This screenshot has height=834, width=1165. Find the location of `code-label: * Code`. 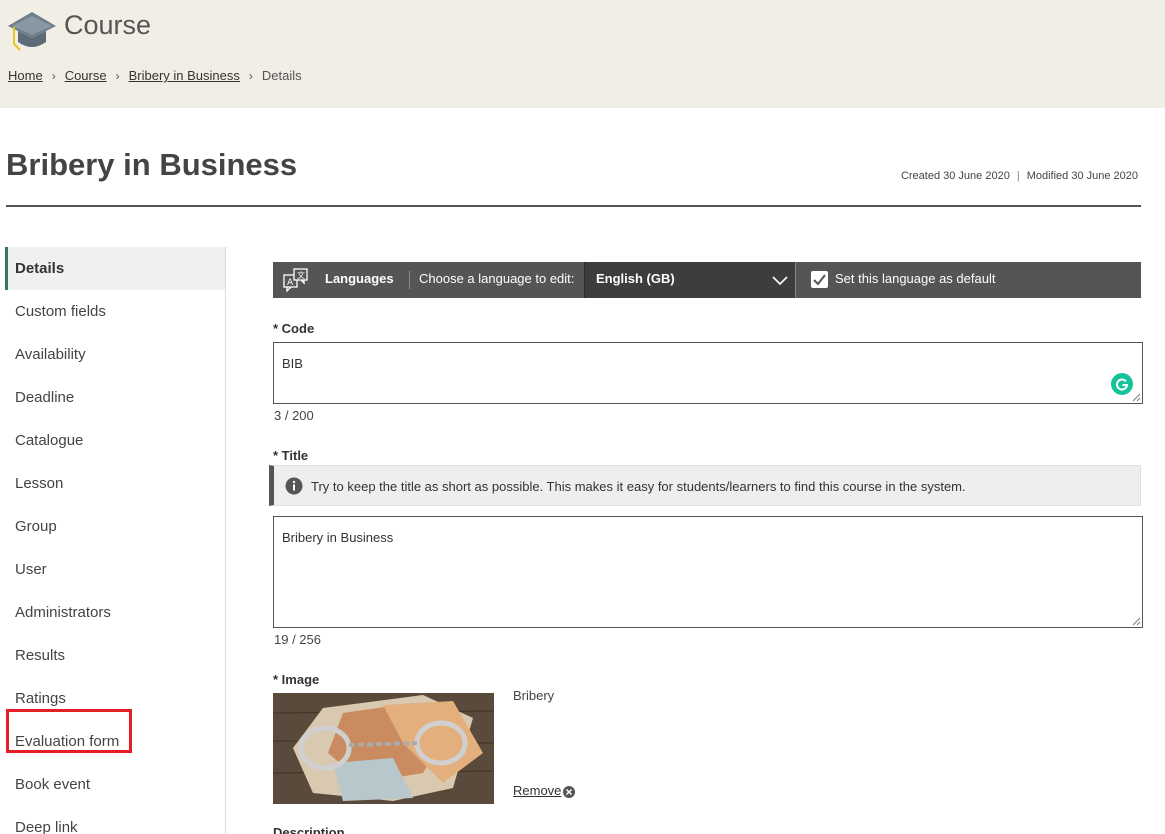

code-label: * Code is located at coordinates (294, 328).